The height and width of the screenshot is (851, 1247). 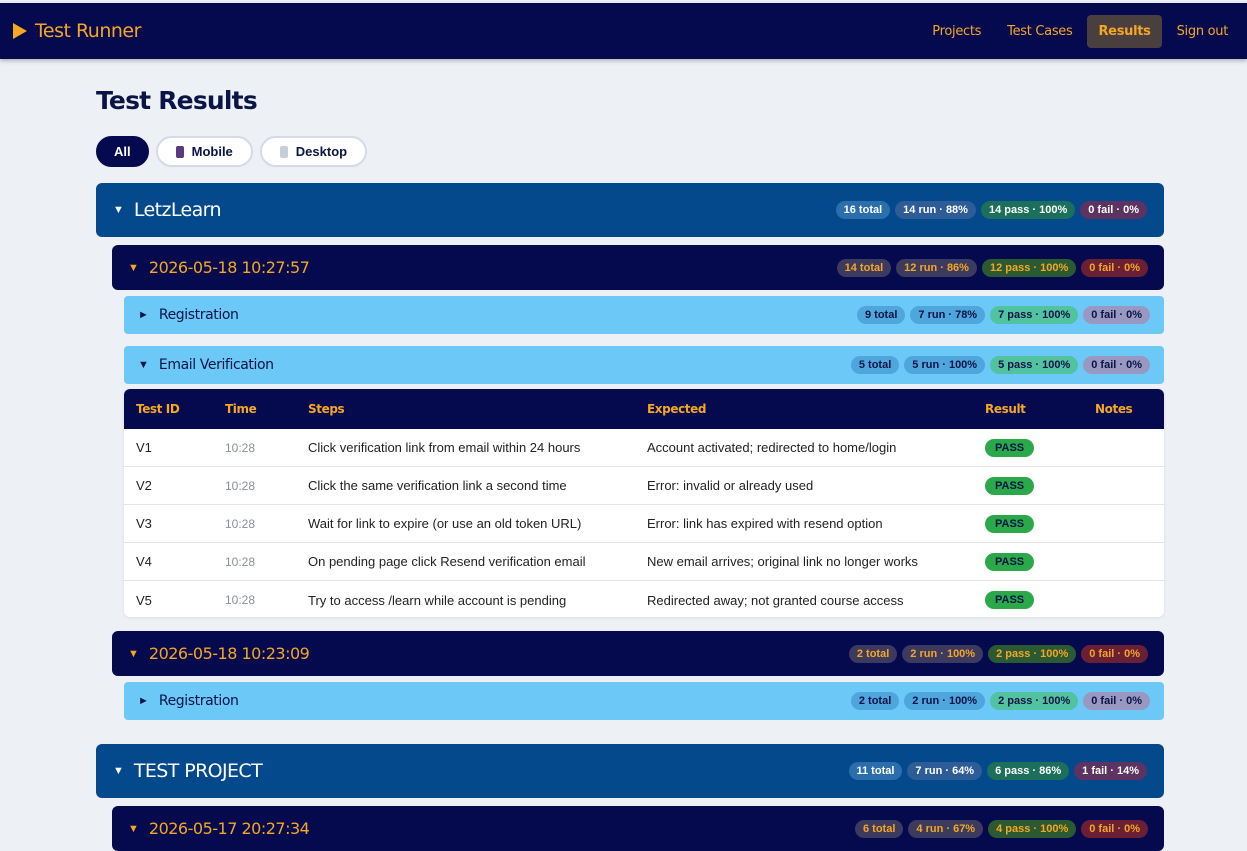 What do you see at coordinates (321, 151) in the screenshot?
I see `filter-desktop-label: Desktop` at bounding box center [321, 151].